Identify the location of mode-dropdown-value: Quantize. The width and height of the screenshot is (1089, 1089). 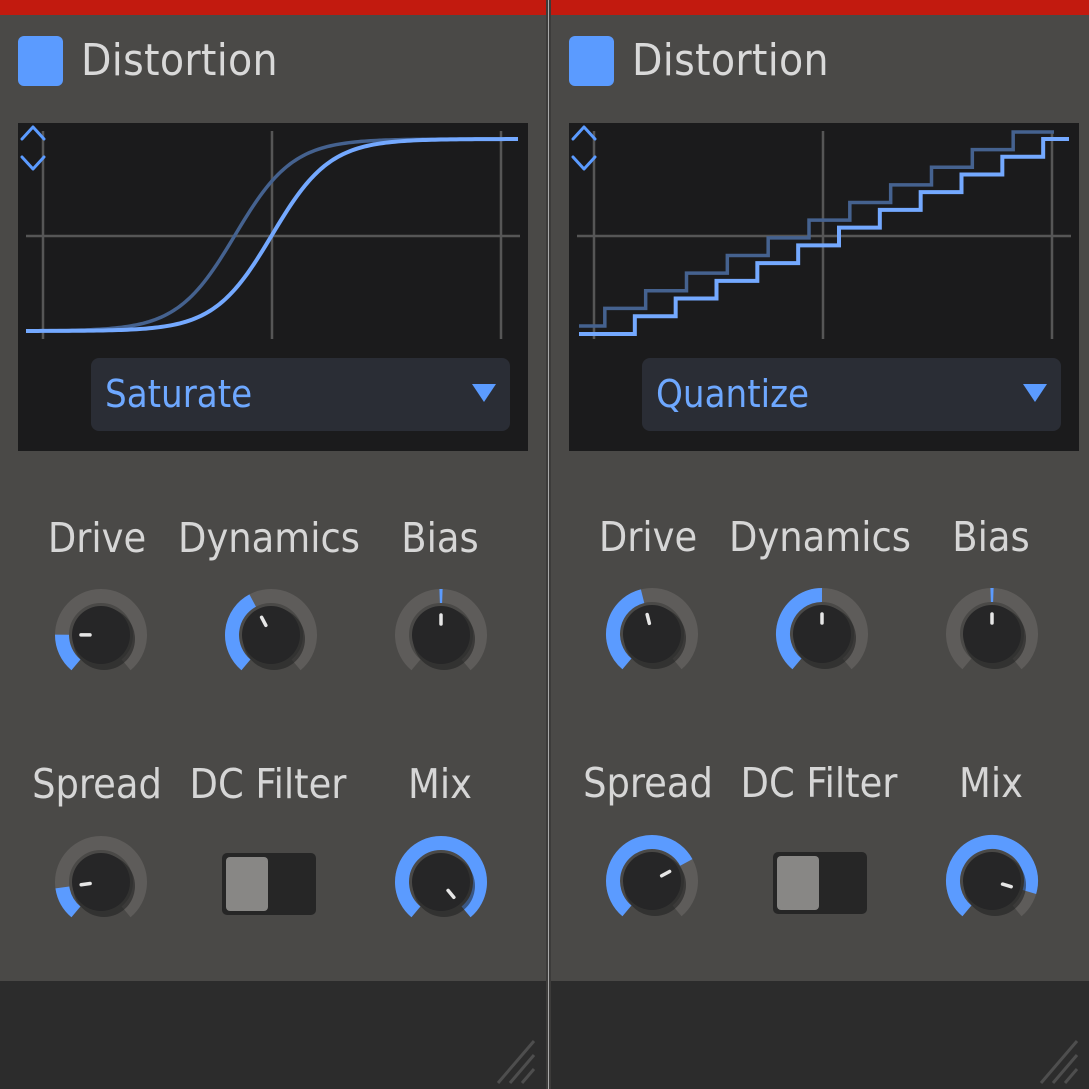
(733, 394).